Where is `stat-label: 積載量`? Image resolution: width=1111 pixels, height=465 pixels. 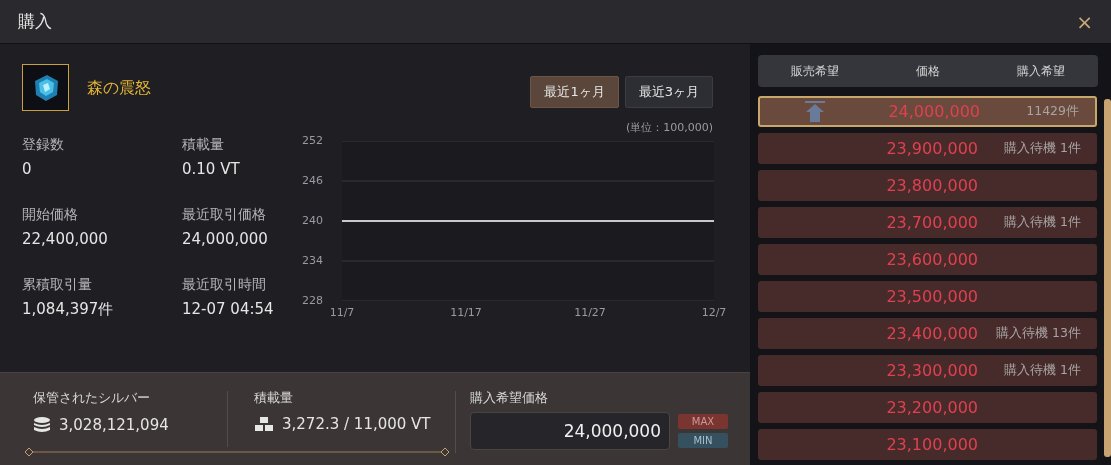 stat-label: 積載量 is located at coordinates (203, 144).